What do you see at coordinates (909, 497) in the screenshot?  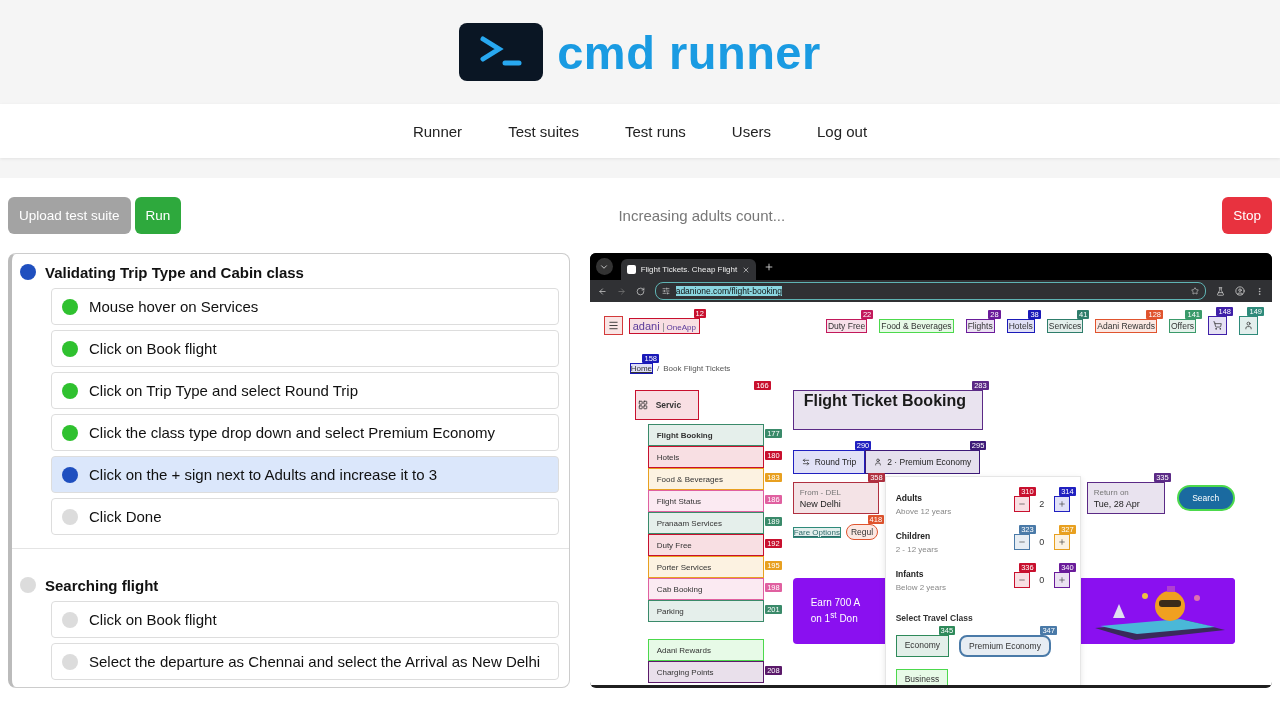 I see `passenger-type: Adults` at bounding box center [909, 497].